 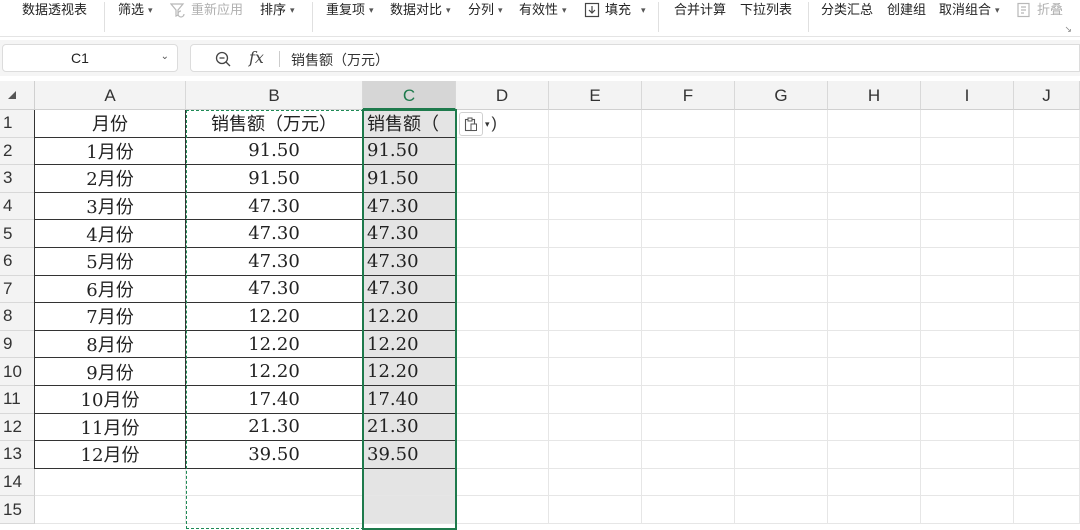 I want to click on cell-j6, so click(x=1047, y=262).